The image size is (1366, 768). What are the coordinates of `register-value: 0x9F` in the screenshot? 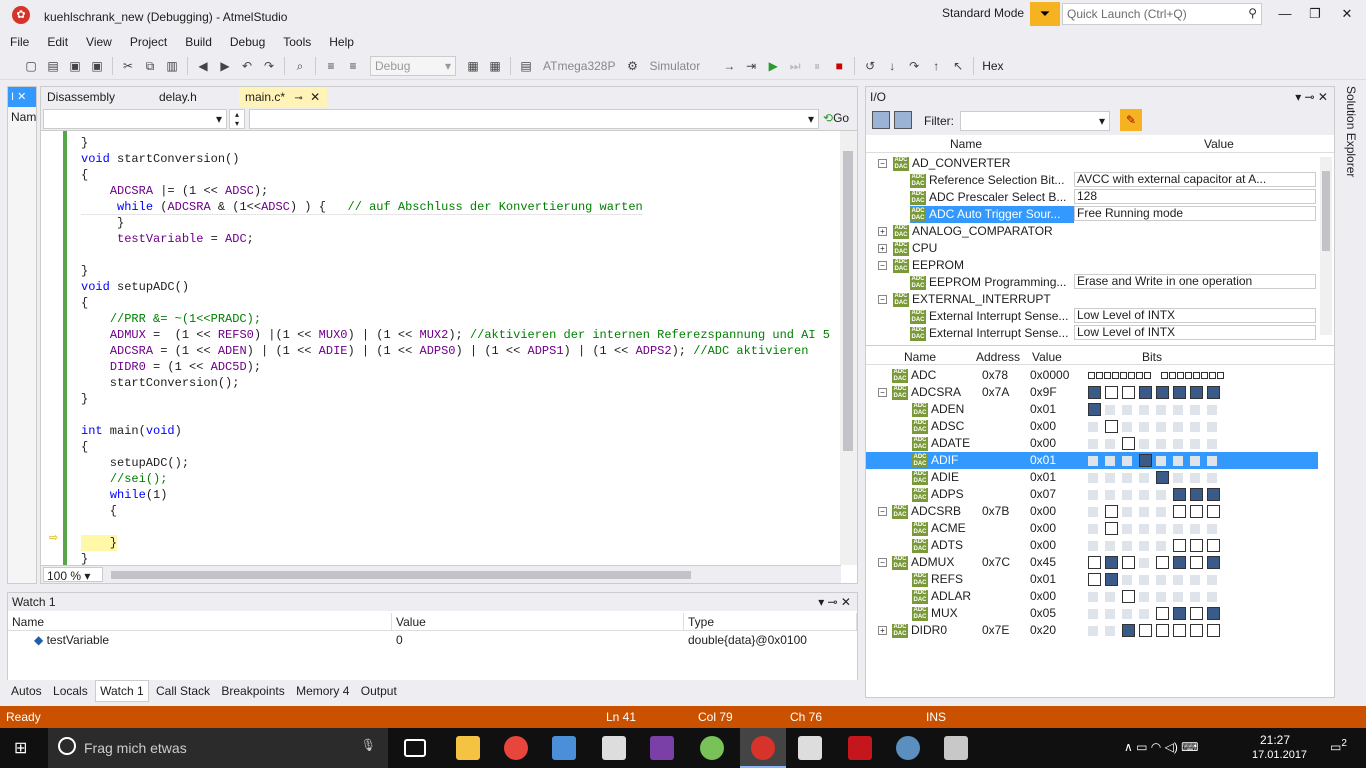 It's located at (1043, 392).